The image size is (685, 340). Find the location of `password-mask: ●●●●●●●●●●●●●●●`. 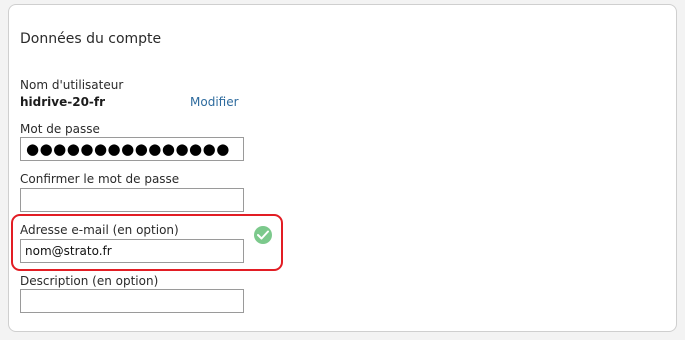

password-mask: ●●●●●●●●●●●●●●● is located at coordinates (128, 149).